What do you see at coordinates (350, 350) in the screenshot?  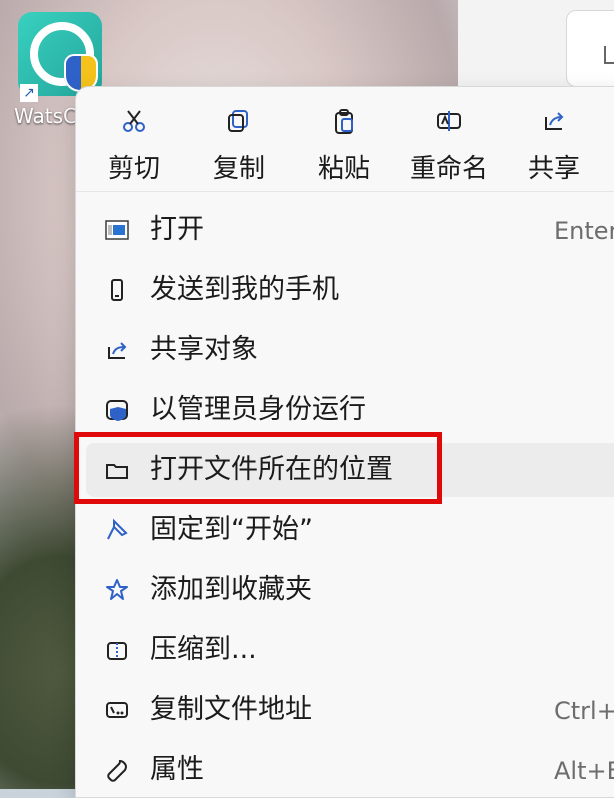 I see `menu-item-share-with: 共享对象` at bounding box center [350, 350].